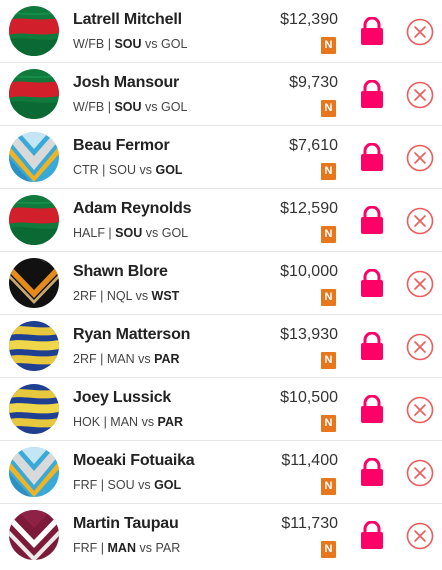  I want to click on player-meta: HOK | MAN vs PAR, so click(128, 422).